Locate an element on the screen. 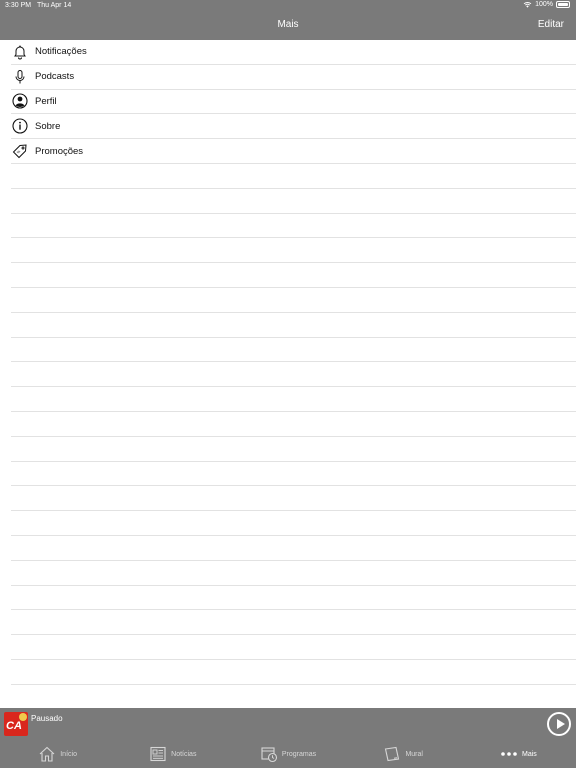  edit-button: Editar is located at coordinates (551, 24).